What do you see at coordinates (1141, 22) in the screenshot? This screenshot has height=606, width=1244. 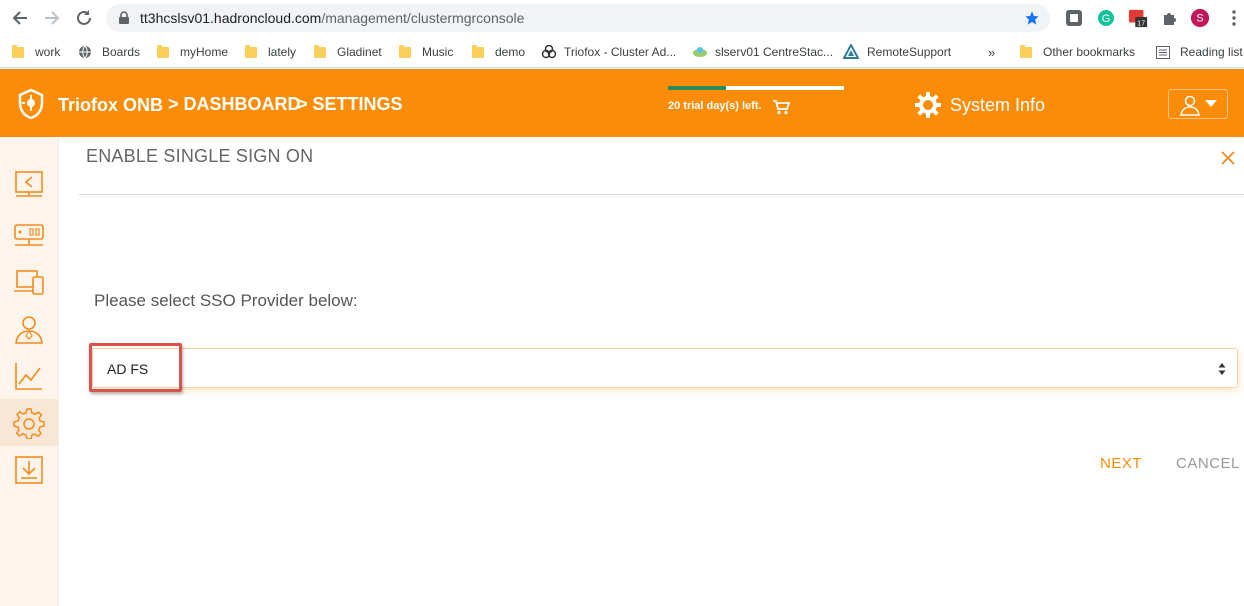 I see `calendar-badge: 17` at bounding box center [1141, 22].